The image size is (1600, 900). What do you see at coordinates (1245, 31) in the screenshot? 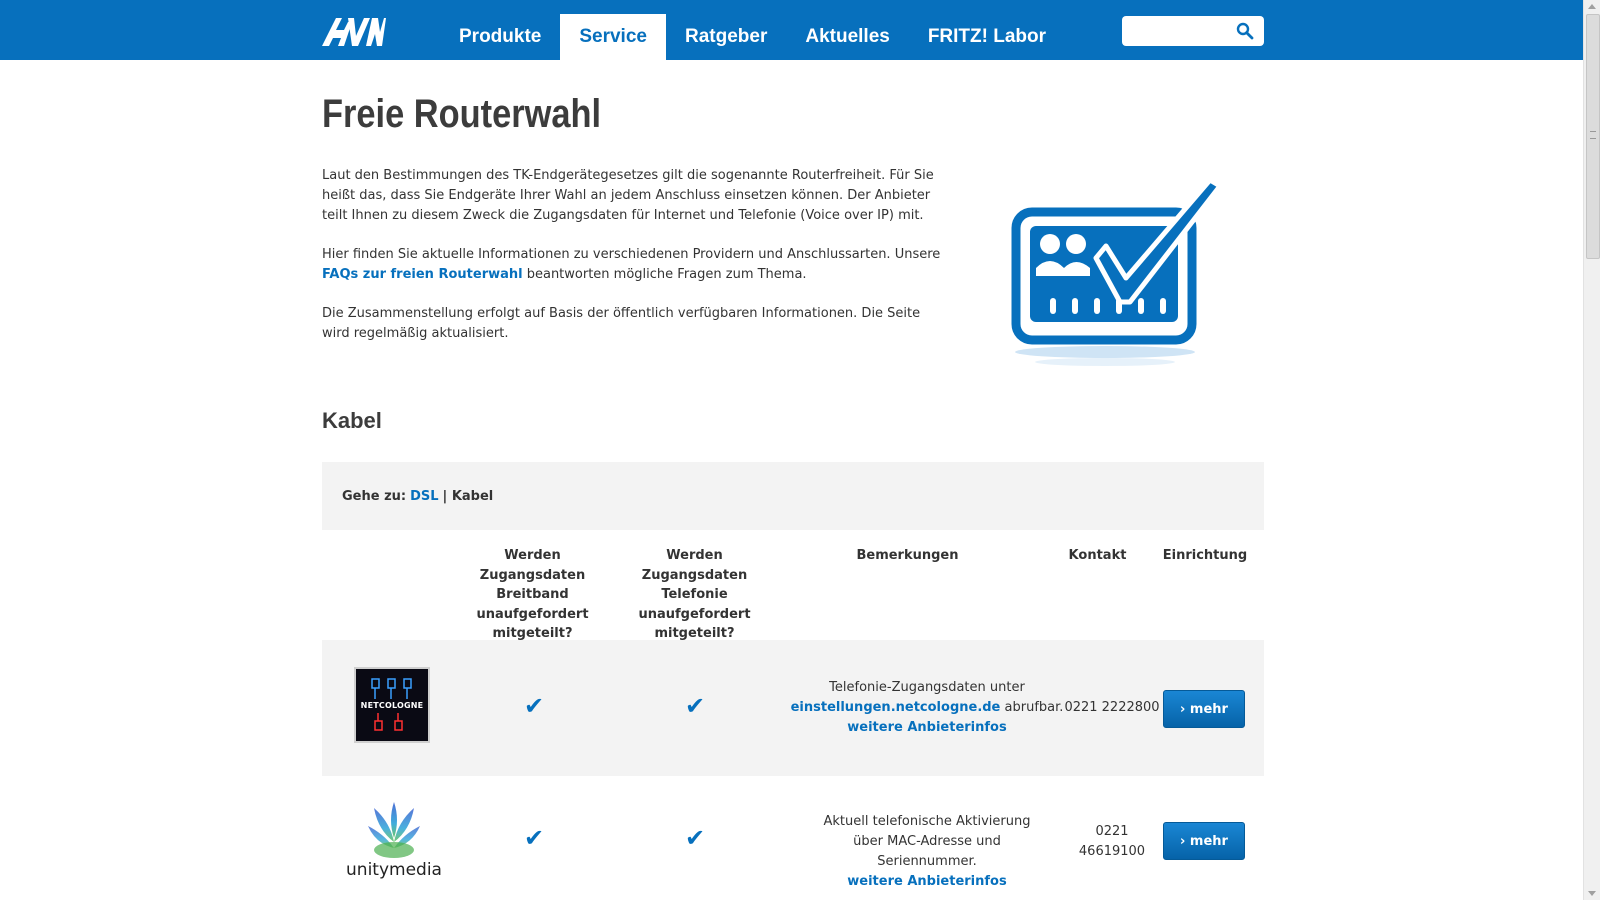
I see `search-icon` at bounding box center [1245, 31].